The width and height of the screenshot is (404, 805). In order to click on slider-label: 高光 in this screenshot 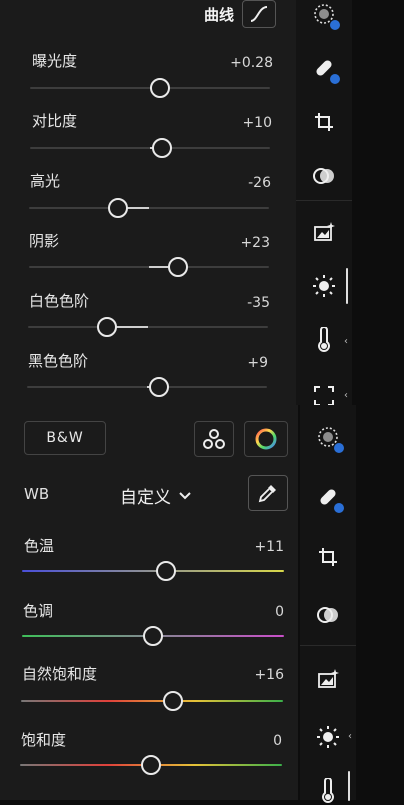, I will do `click(45, 181)`.